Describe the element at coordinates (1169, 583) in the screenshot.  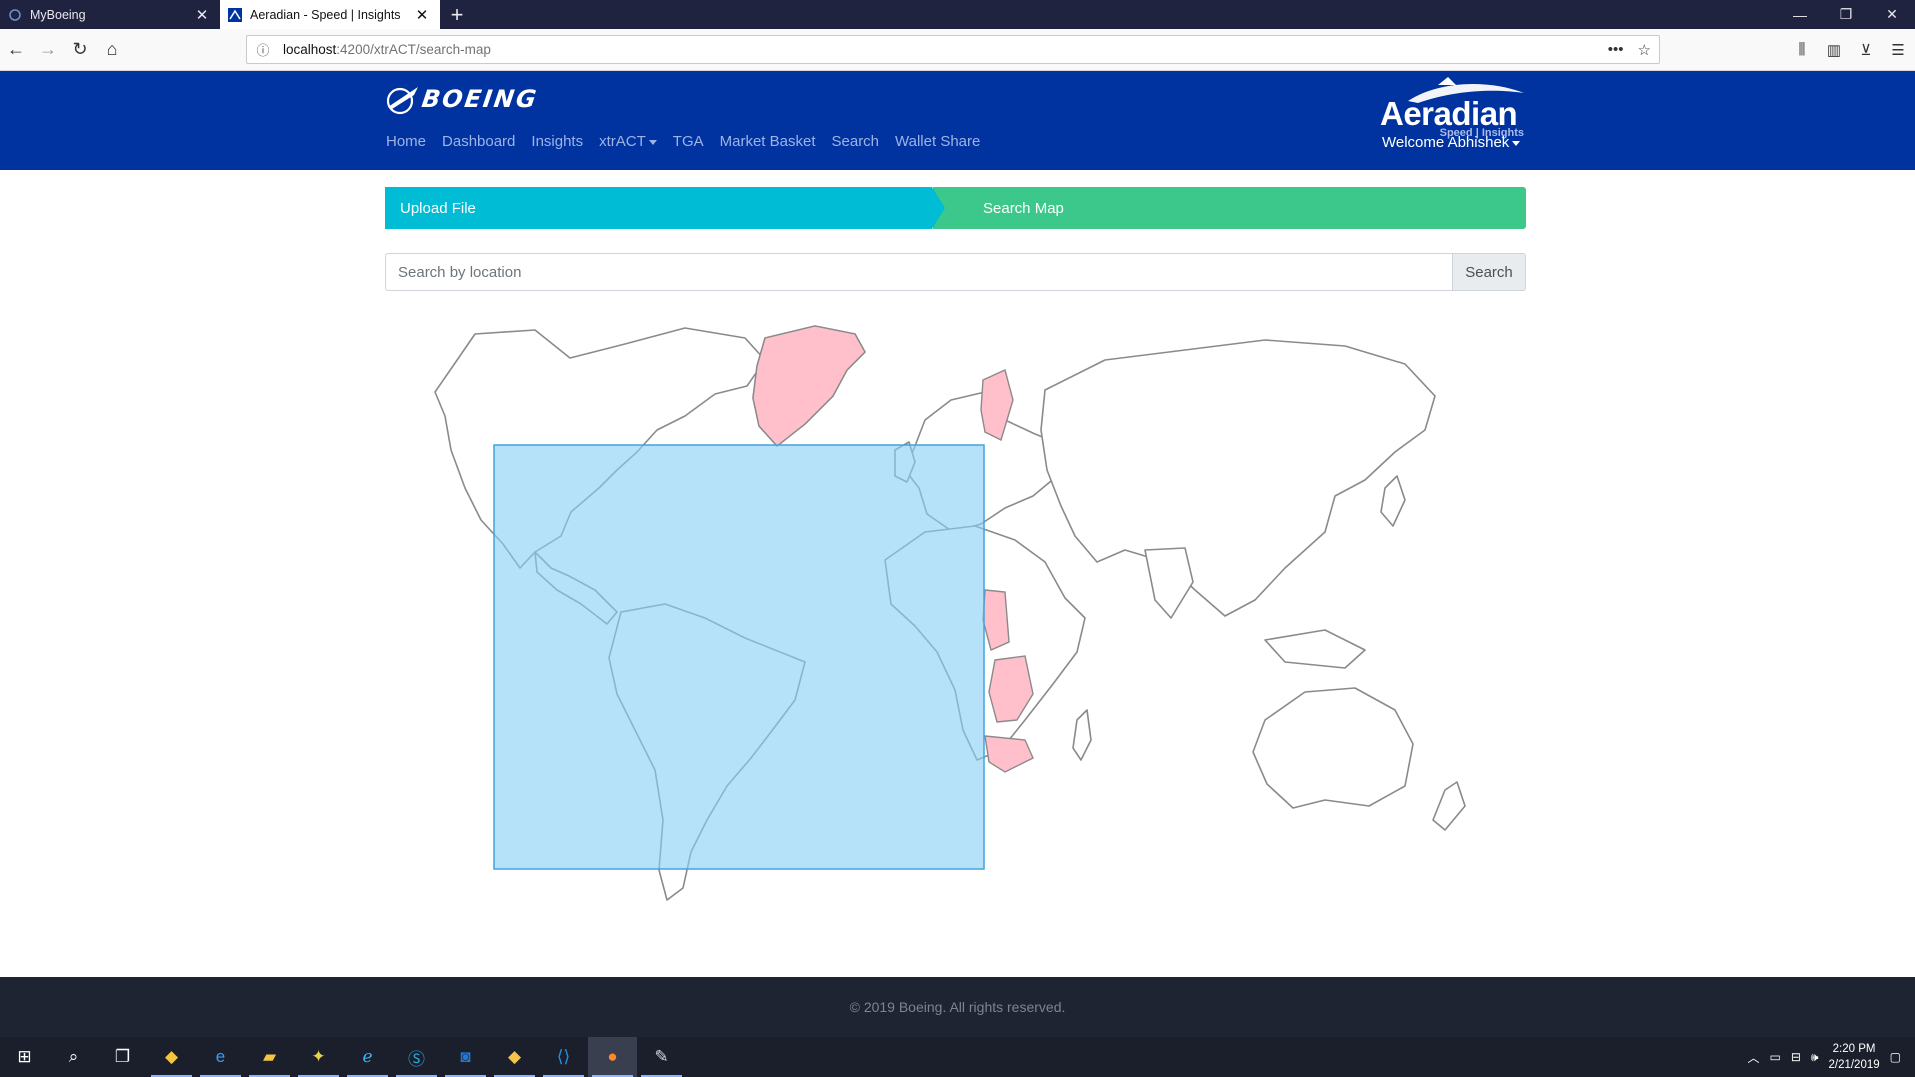
I see `india` at that location.